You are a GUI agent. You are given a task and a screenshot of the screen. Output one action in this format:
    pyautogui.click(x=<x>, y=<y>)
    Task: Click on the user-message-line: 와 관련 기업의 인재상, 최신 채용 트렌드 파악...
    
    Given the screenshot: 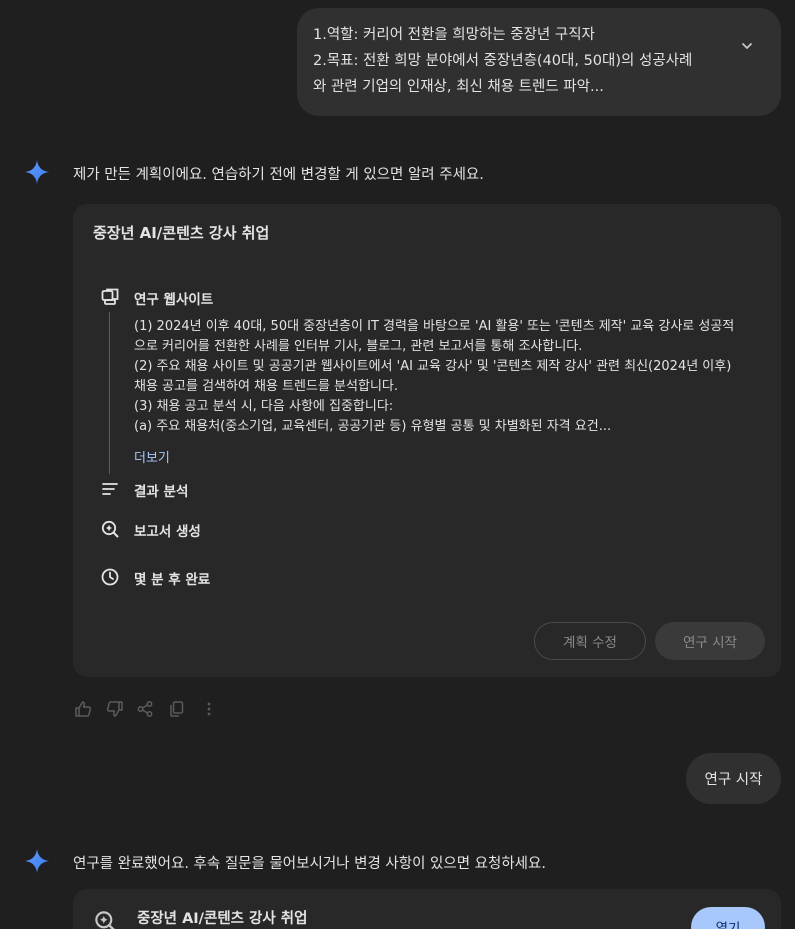 What is the action you would take?
    pyautogui.click(x=458, y=87)
    